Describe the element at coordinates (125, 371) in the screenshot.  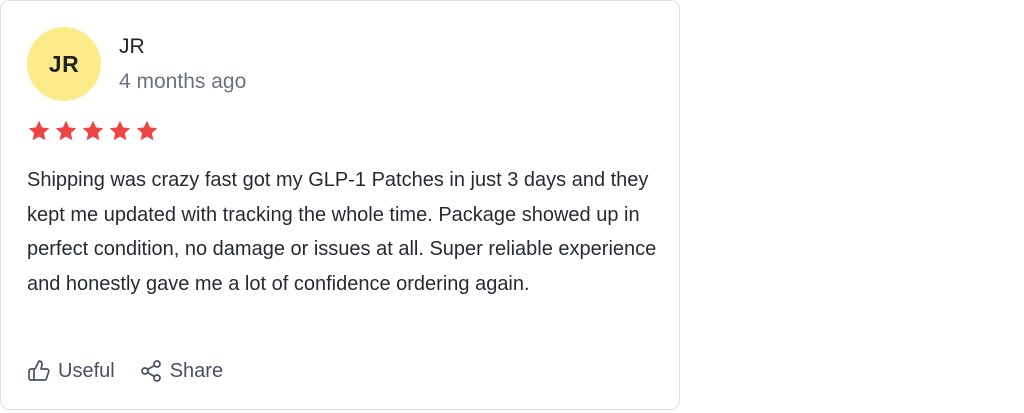
I see `review-actions: Useful Share` at that location.